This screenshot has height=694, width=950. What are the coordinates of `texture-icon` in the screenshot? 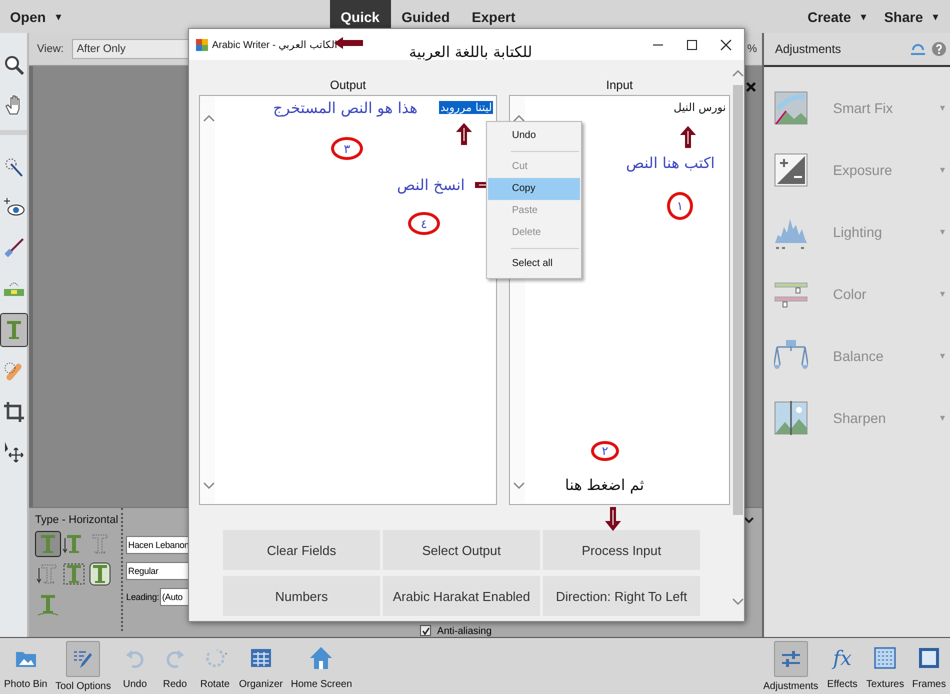 It's located at (885, 658).